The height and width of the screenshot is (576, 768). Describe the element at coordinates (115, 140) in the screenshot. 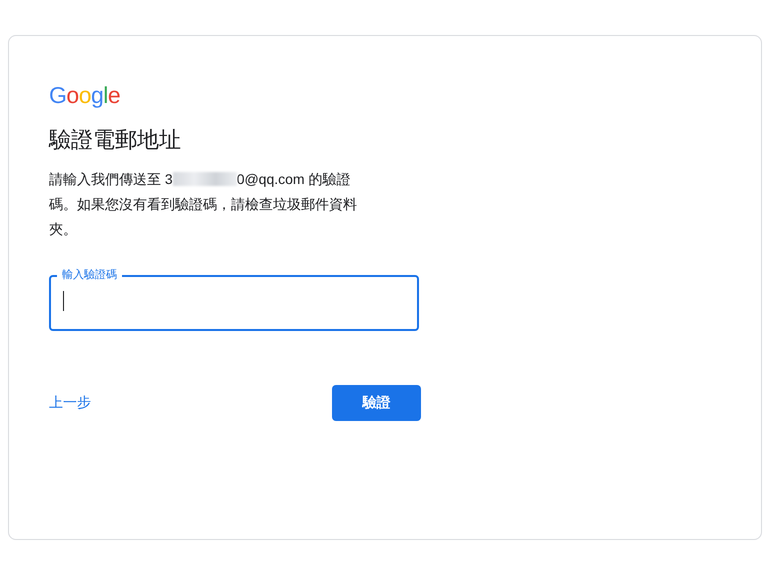

I see `page-title: 驗證電郵地址` at that location.